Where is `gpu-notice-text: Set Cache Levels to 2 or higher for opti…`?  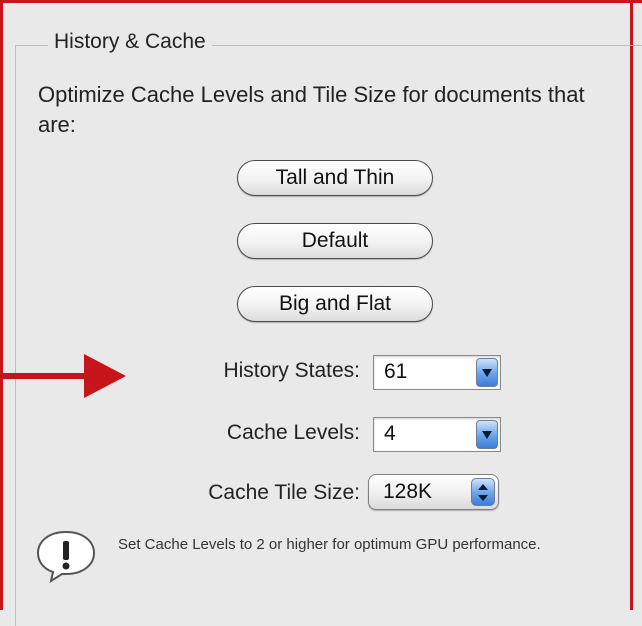 gpu-notice-text: Set Cache Levels to 2 or higher for opti… is located at coordinates (329, 544).